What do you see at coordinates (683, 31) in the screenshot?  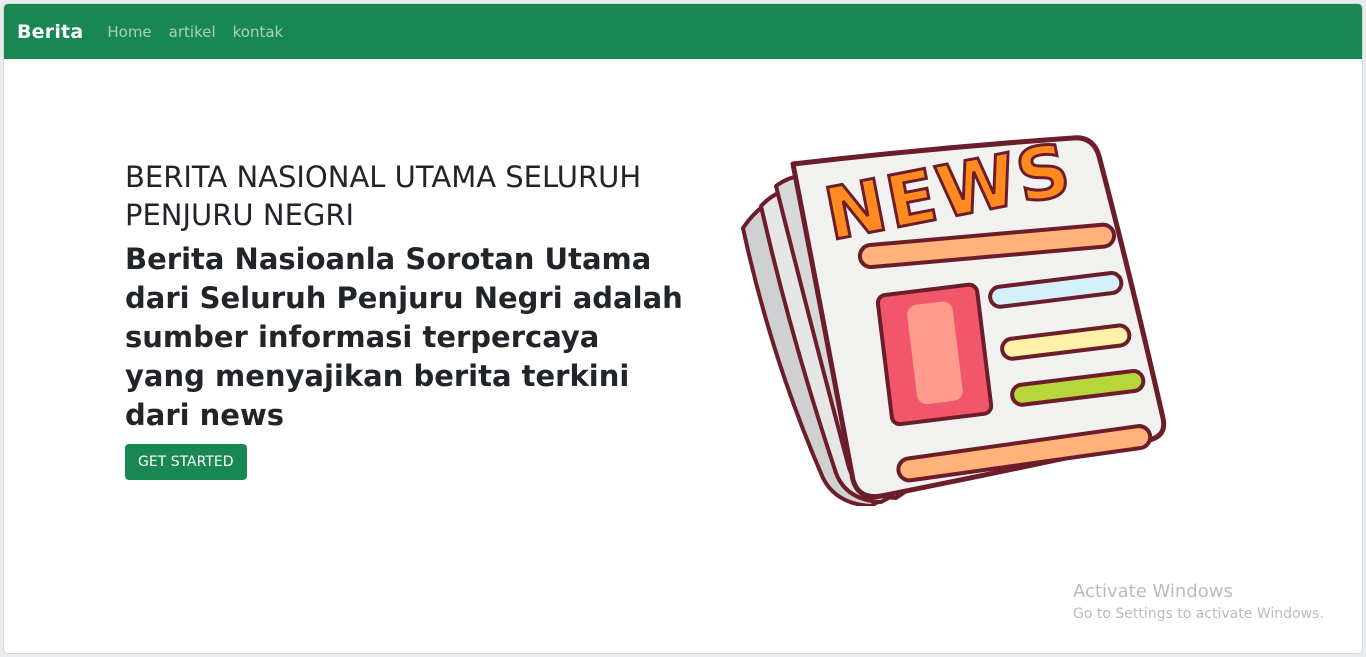 I see `navbar: Berita Home artikel kontak` at bounding box center [683, 31].